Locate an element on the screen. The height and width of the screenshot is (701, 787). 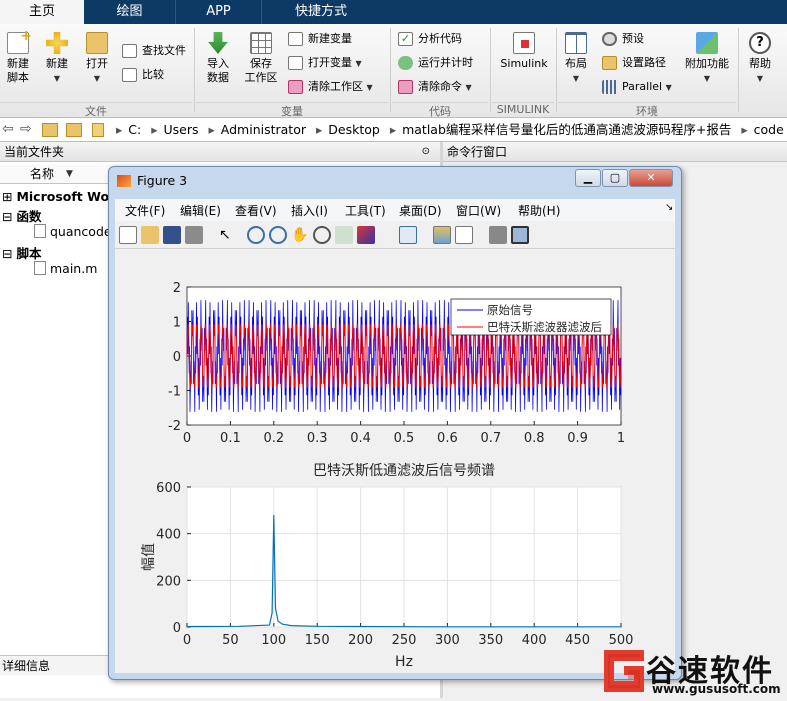
brand-url: www.gususoft.com is located at coordinates (716, 689).